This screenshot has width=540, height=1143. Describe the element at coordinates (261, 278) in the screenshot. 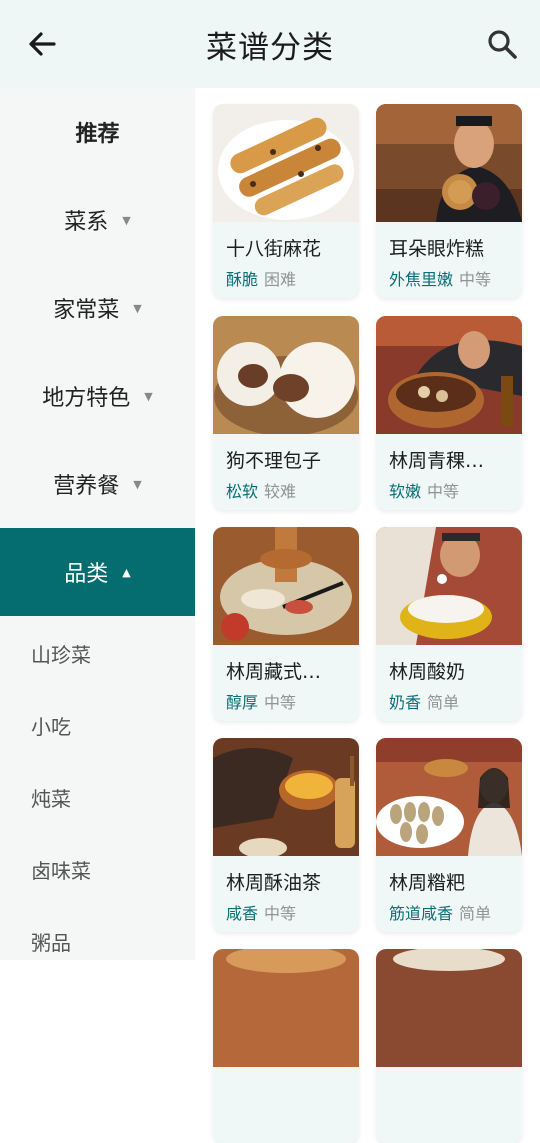

I see `recipe-tags: 酥脆 困难` at that location.